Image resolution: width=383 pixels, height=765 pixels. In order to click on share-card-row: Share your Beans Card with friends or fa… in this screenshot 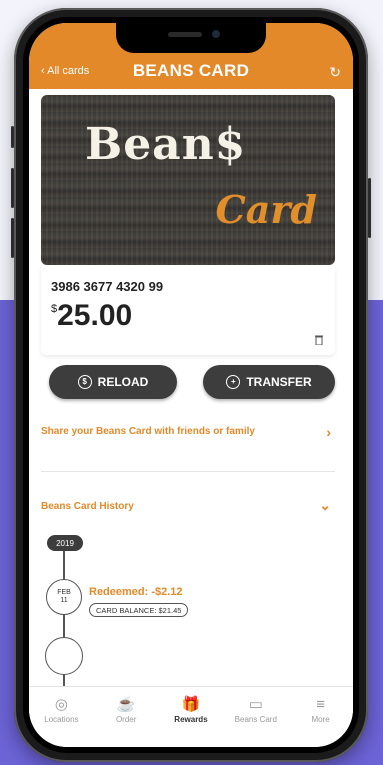, I will do `click(188, 437)`.